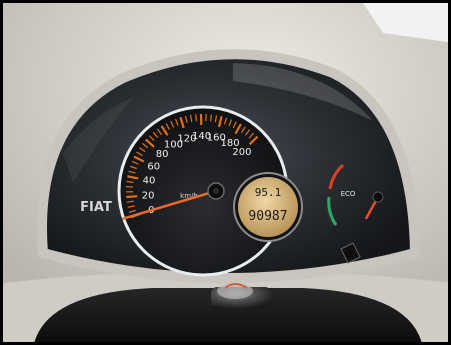 This screenshot has height=345, width=451. What do you see at coordinates (348, 194) in the screenshot?
I see `eco-label: ECO` at bounding box center [348, 194].